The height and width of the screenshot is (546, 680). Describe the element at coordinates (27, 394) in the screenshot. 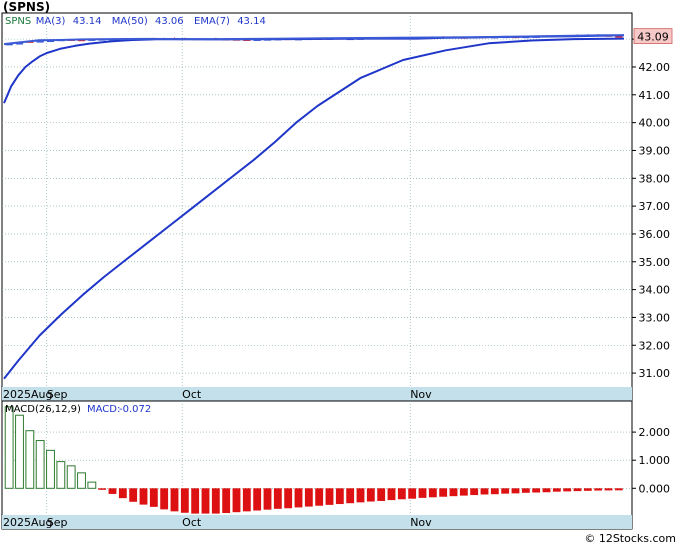

I see `price-x-tick-label: 2025Aug` at that location.